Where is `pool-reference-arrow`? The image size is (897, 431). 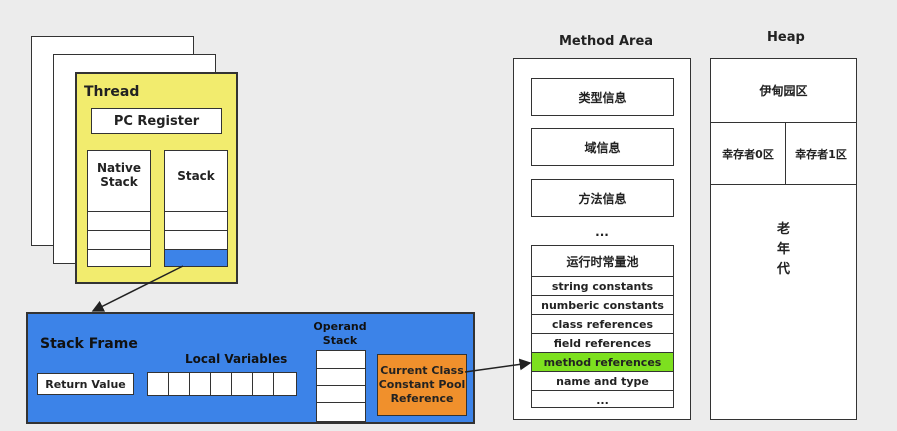
pool-reference-arrow is located at coordinates (498, 365).